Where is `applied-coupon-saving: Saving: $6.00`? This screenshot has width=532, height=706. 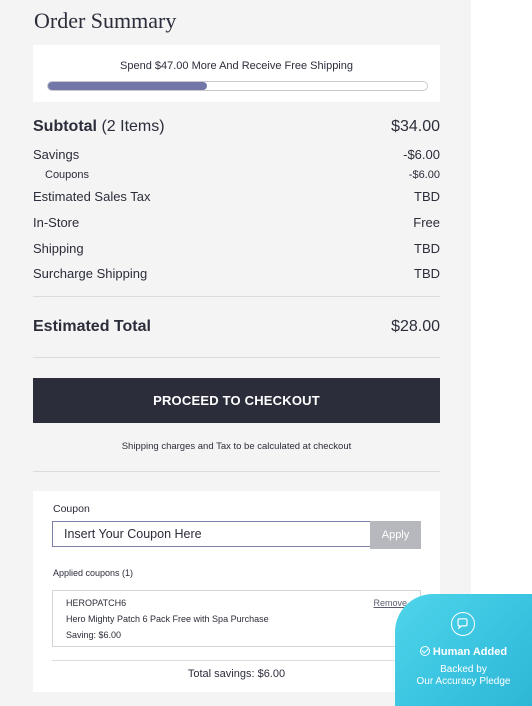 applied-coupon-saving: Saving: $6.00 is located at coordinates (94, 635).